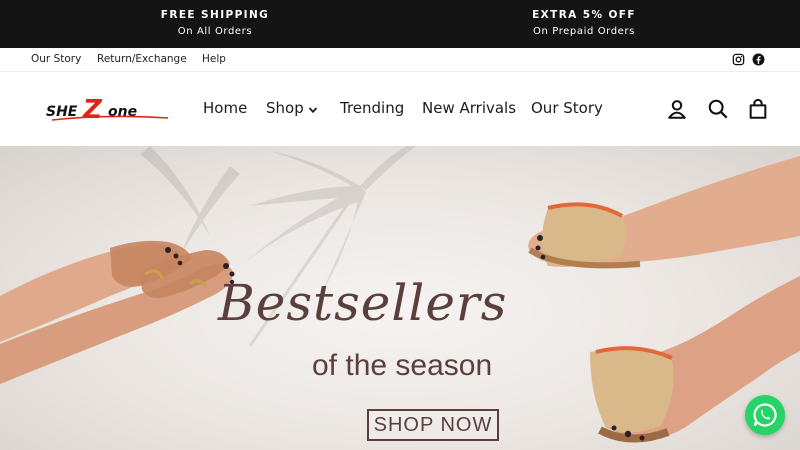 The height and width of the screenshot is (450, 800). I want to click on announcement-subtitle: On Prepaid Orders, so click(584, 31).